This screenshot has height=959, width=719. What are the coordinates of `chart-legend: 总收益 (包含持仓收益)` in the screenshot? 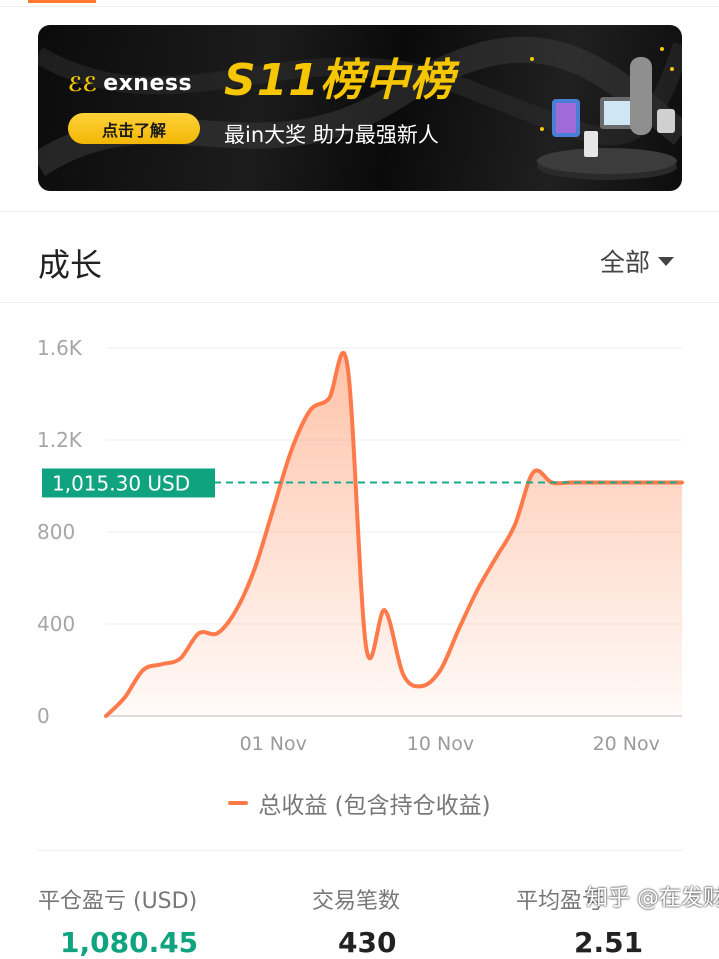 It's located at (359, 803).